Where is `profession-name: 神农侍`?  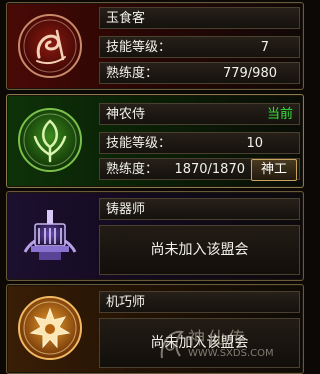
profession-name: 神农侍 is located at coordinates (126, 114).